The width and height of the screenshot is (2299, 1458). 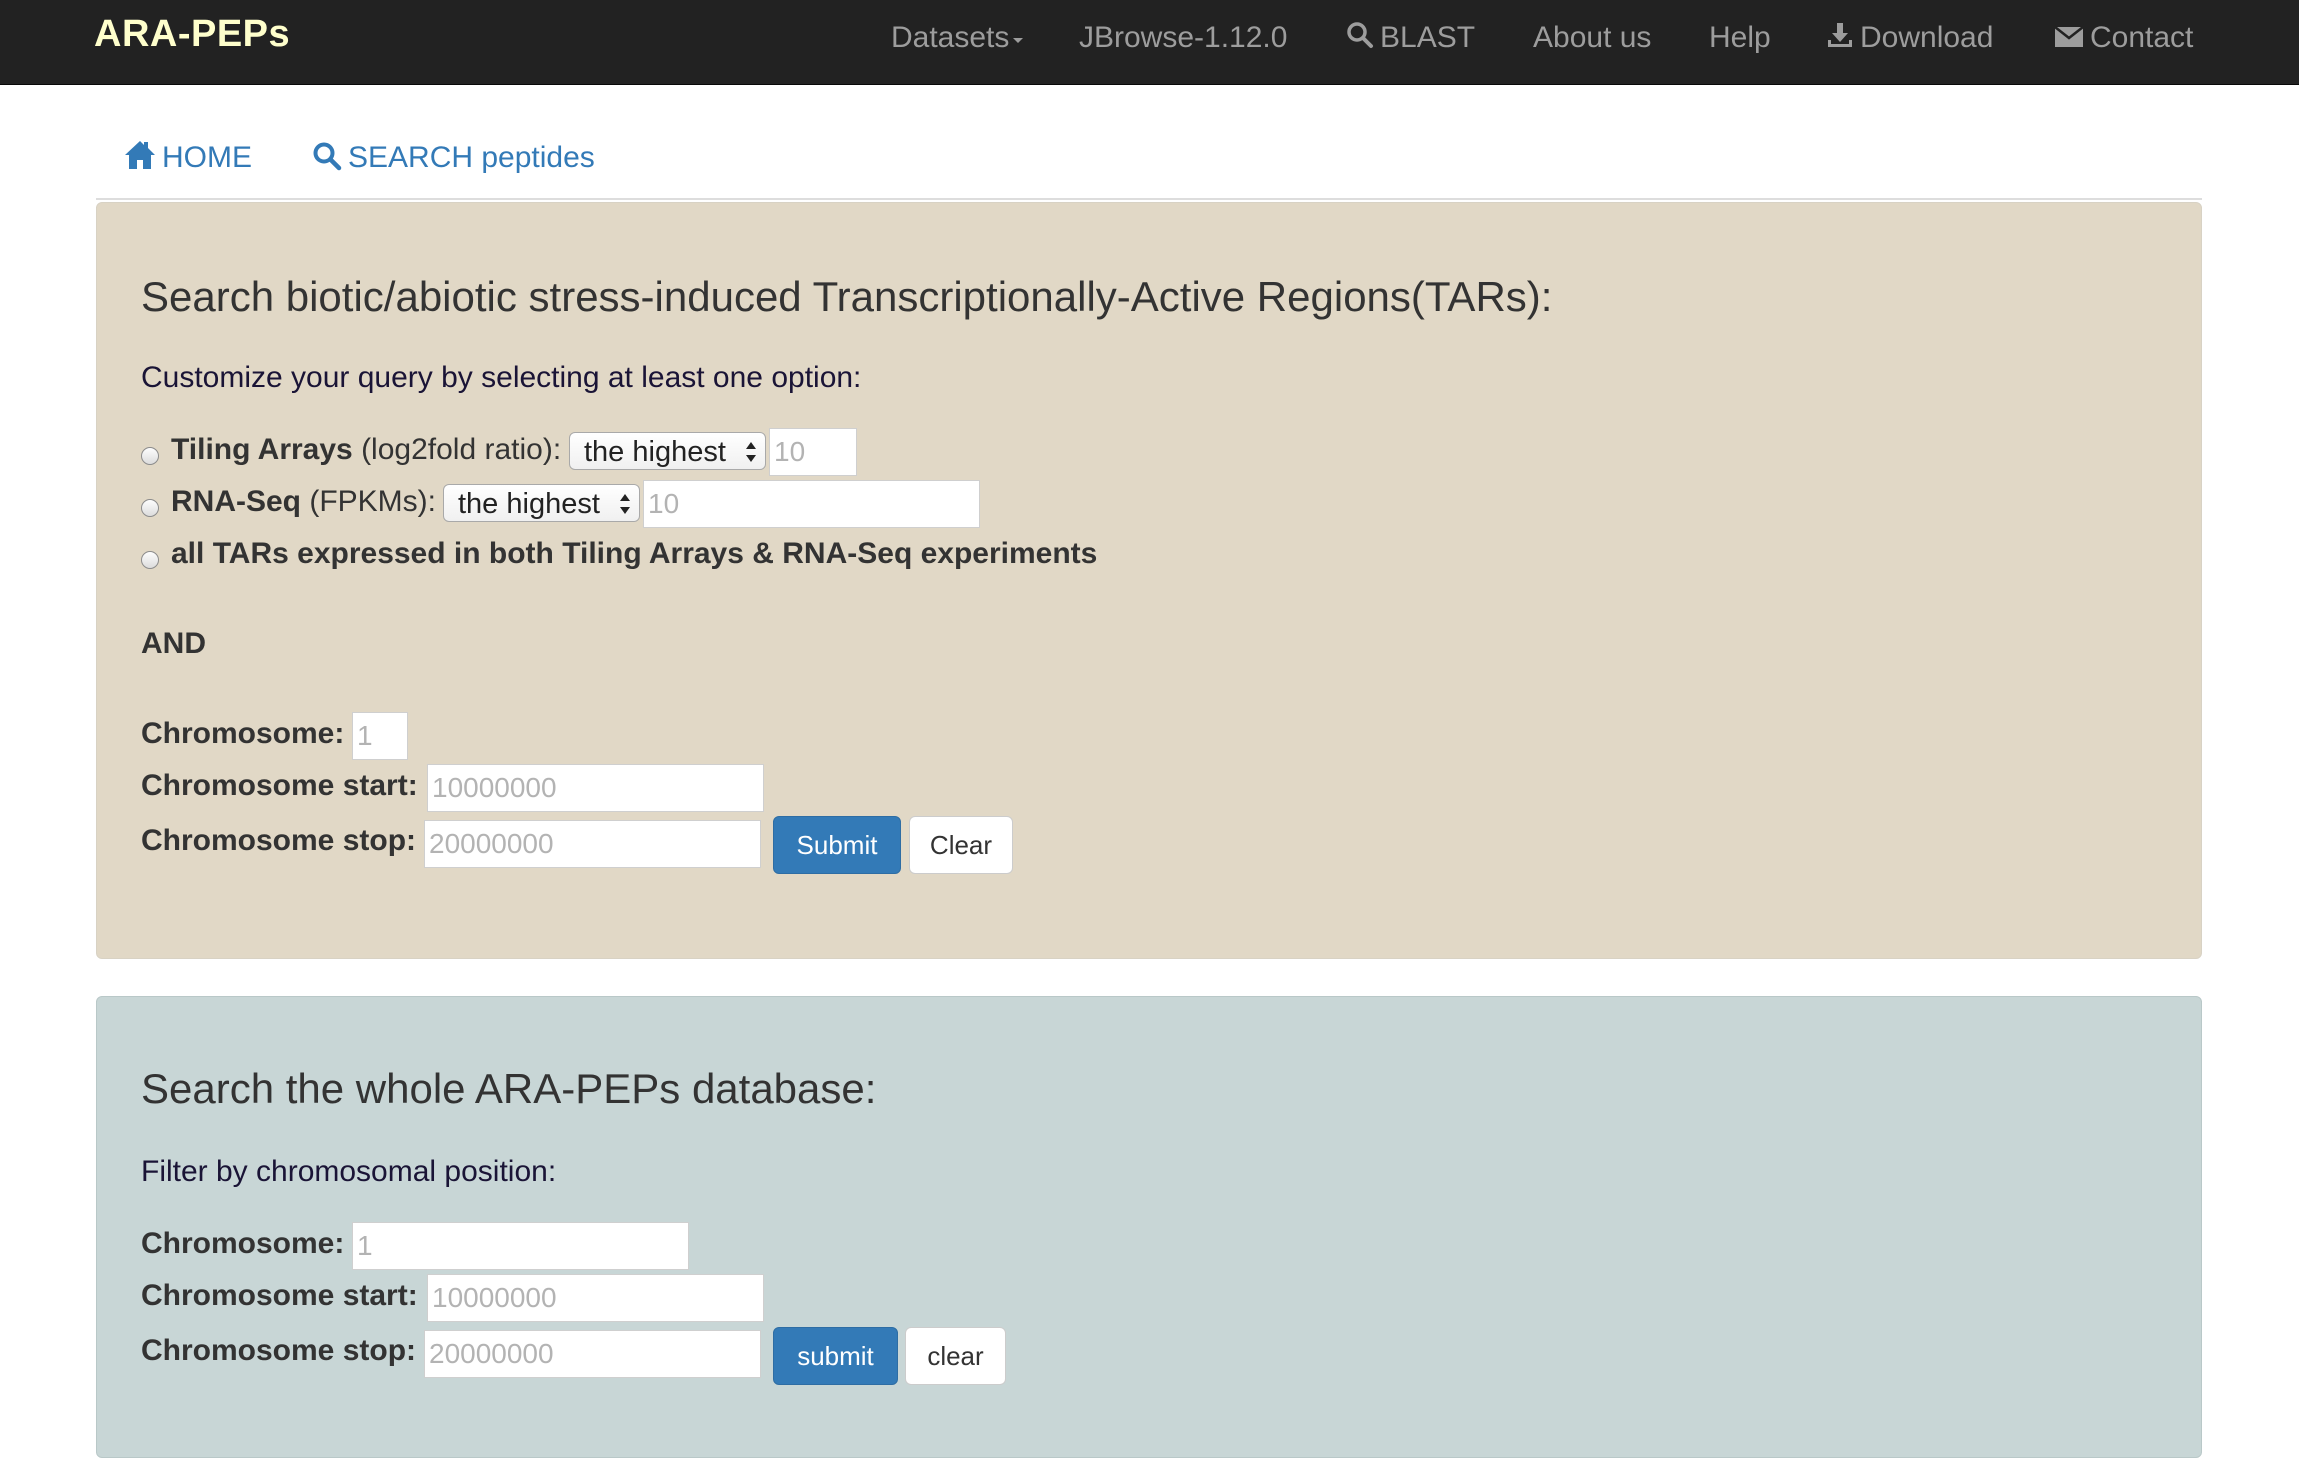 I want to click on submit-button: Submit, so click(x=837, y=845).